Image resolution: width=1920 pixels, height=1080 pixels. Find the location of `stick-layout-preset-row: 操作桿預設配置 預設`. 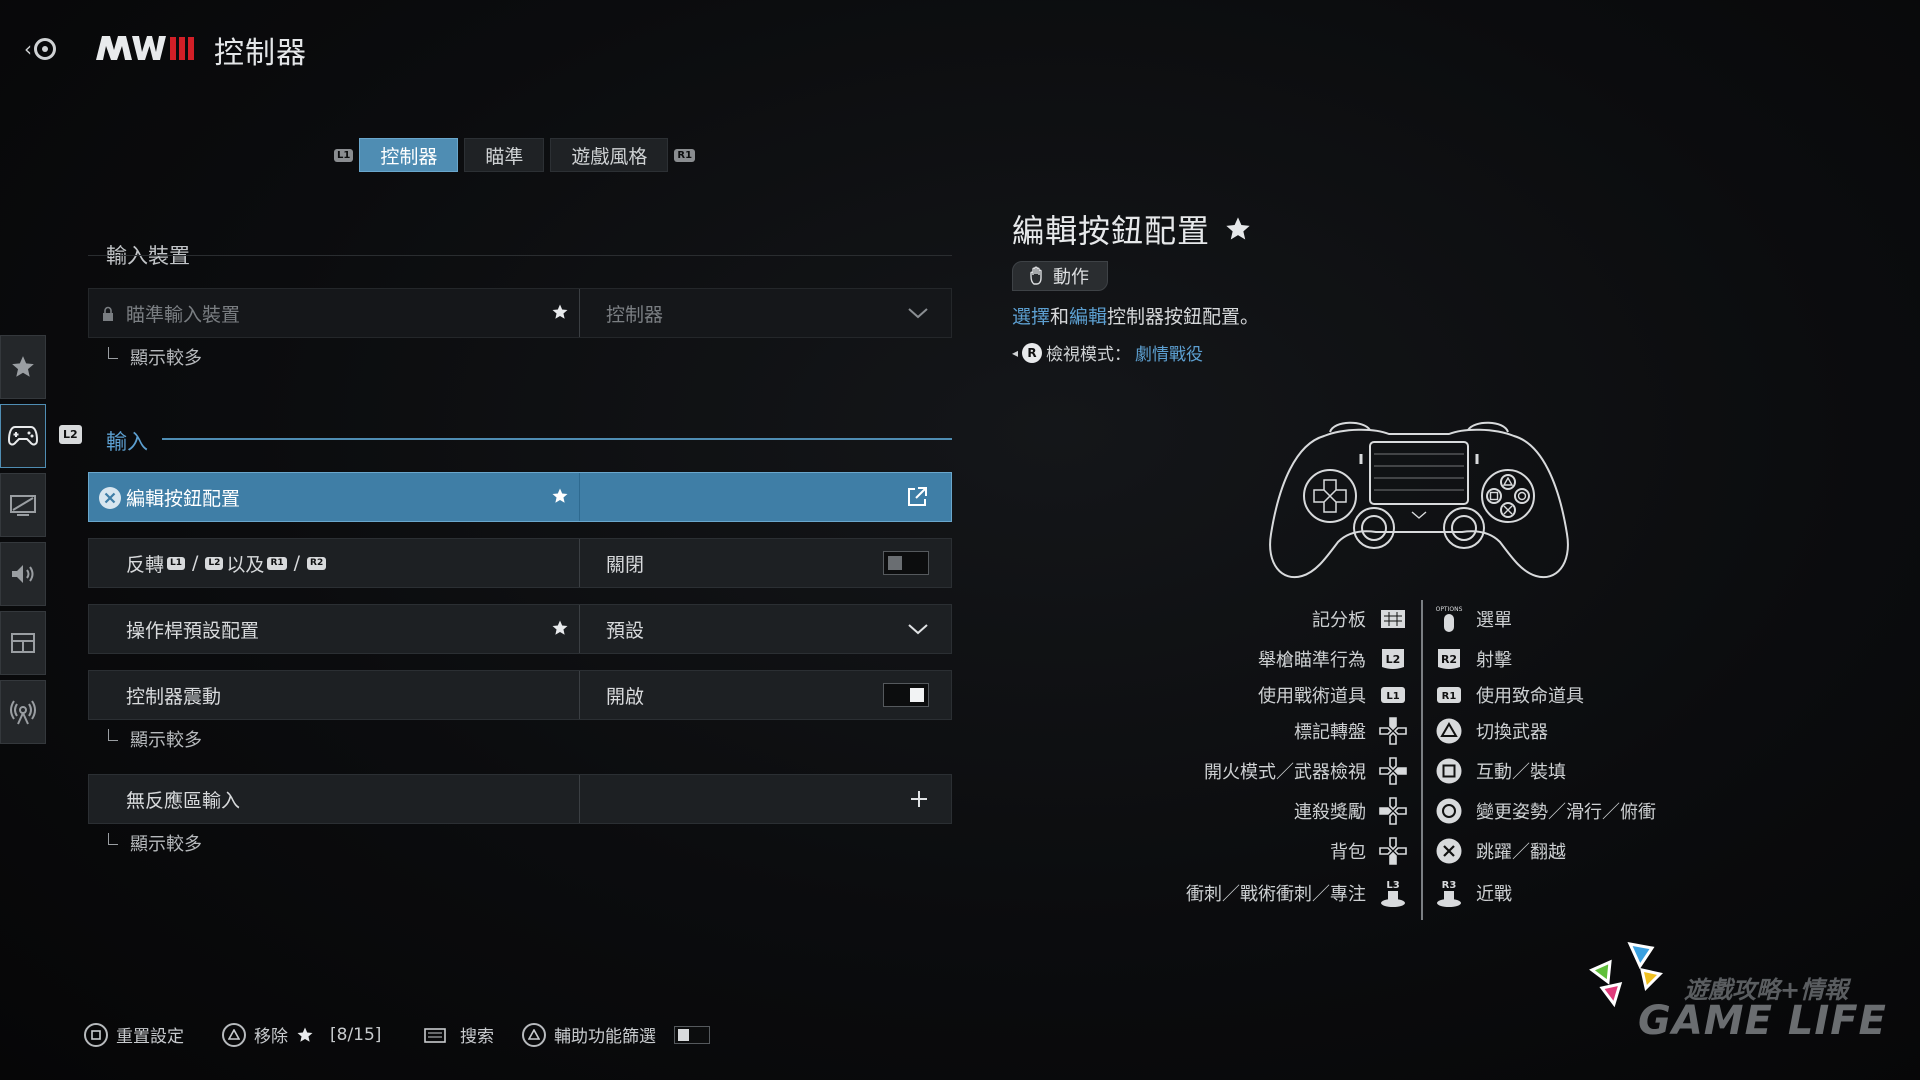

stick-layout-preset-row: 操作桿預設配置 預設 is located at coordinates (520, 629).